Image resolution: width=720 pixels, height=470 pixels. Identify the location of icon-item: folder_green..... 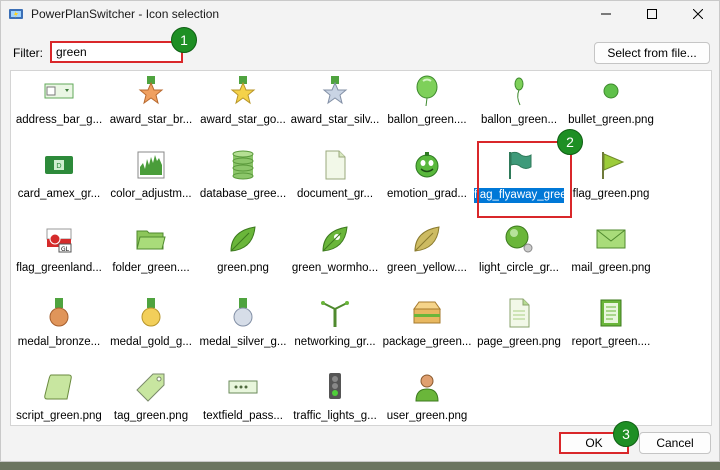
(151, 257).